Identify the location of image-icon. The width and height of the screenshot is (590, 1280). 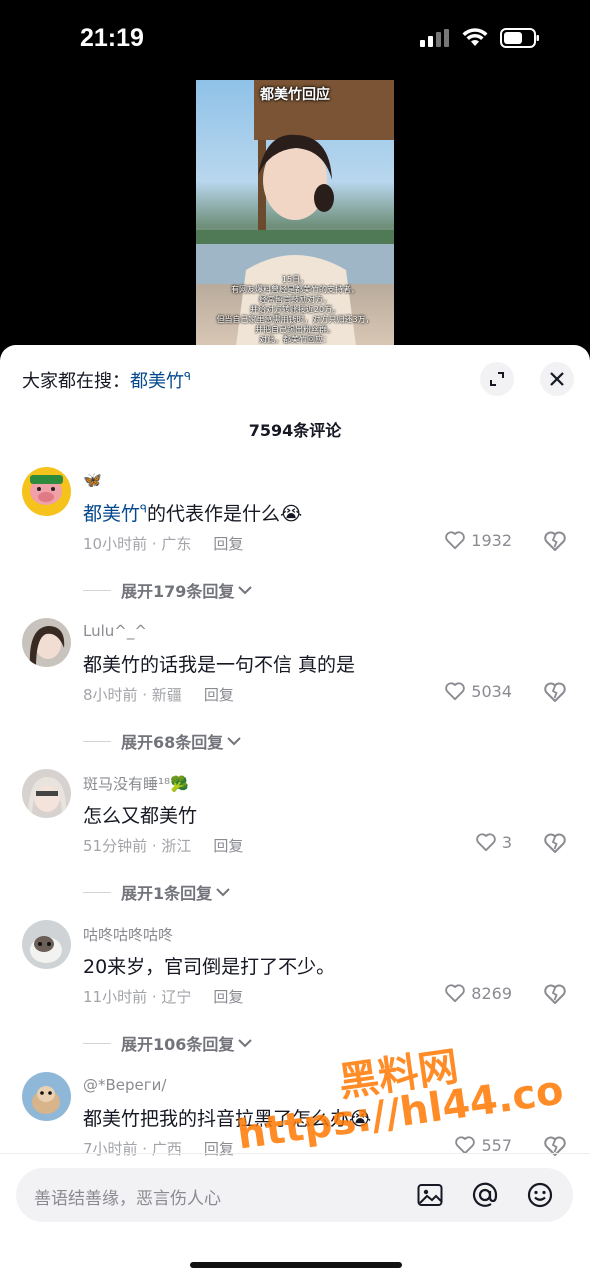
(430, 1195).